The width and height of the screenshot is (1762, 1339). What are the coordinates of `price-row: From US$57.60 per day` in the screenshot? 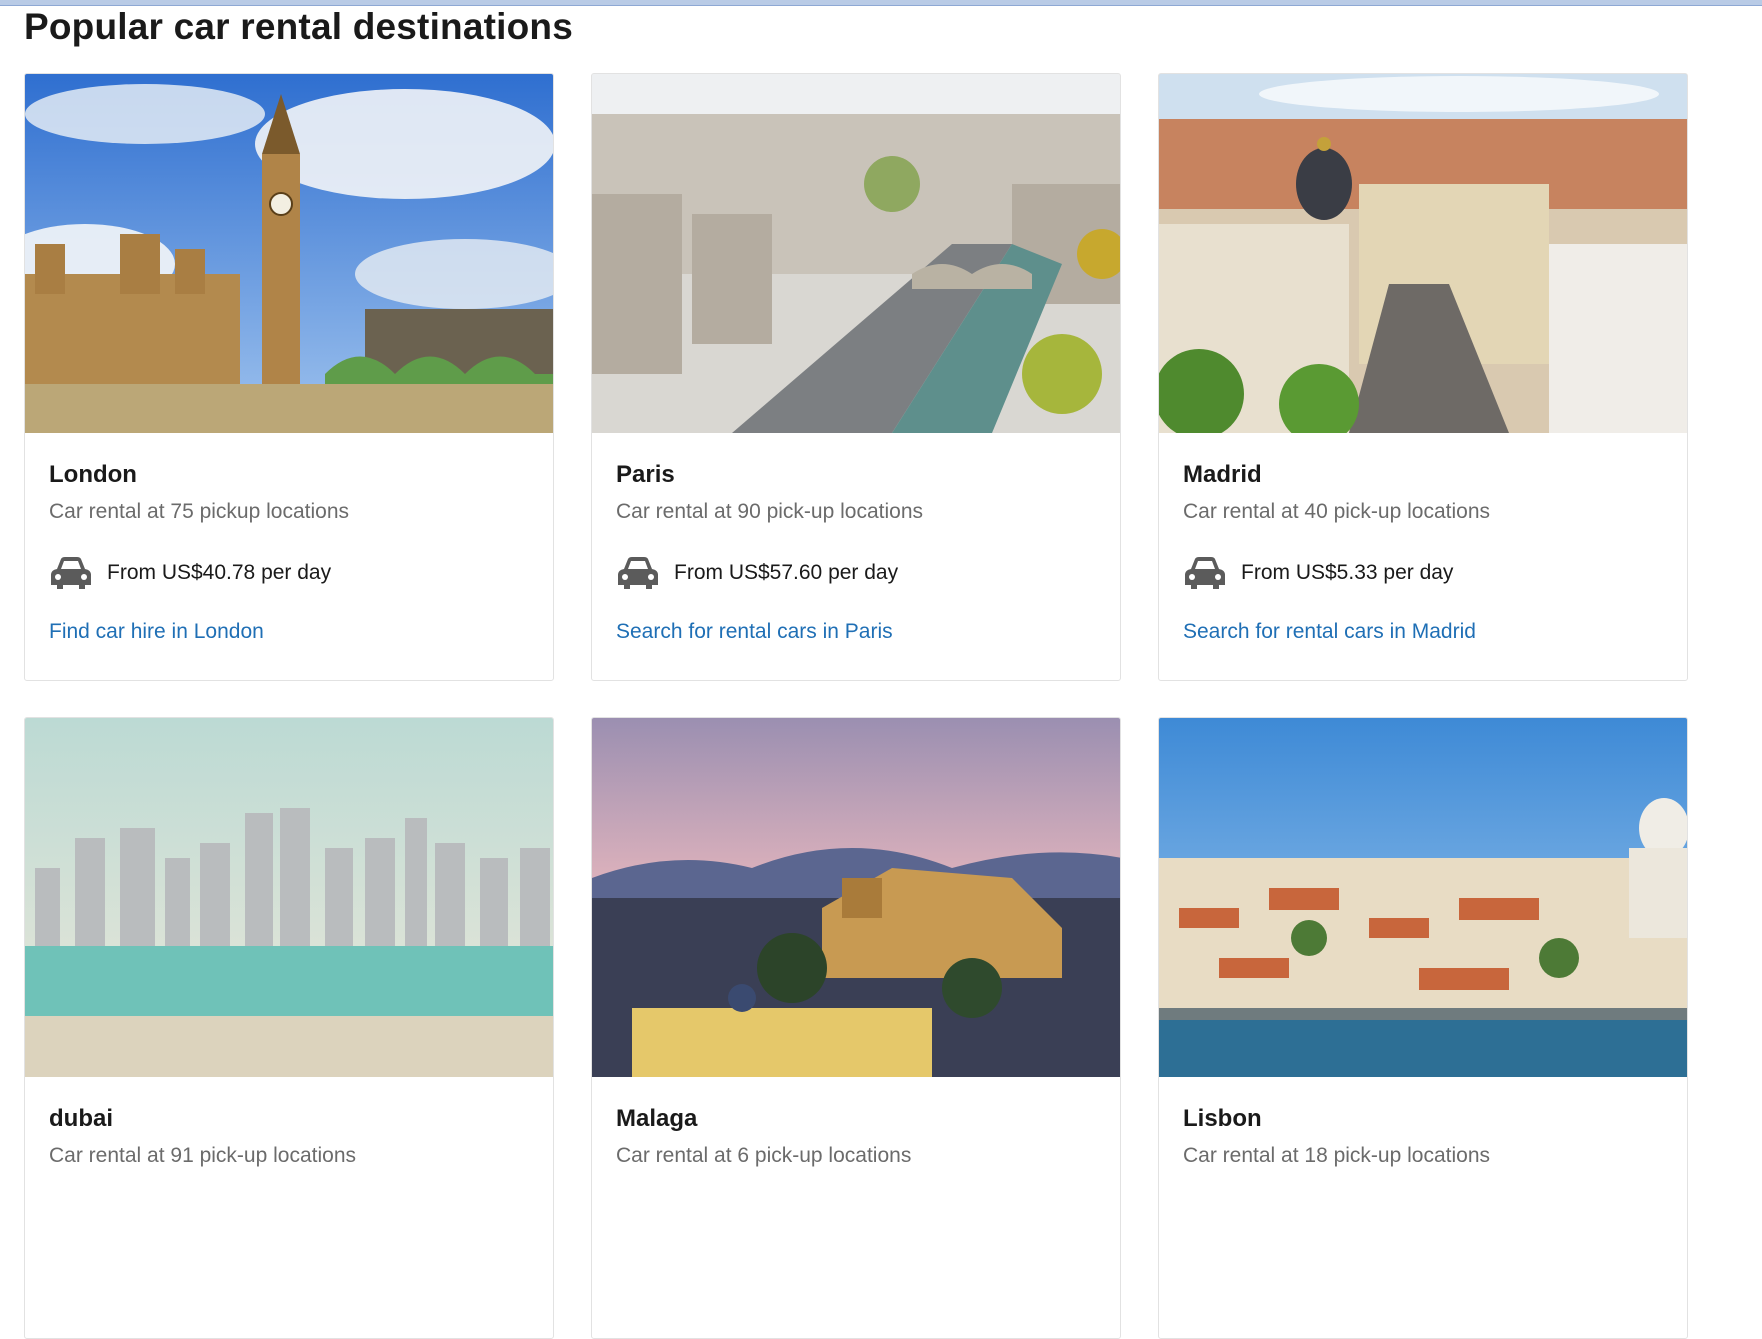 It's located at (856, 573).